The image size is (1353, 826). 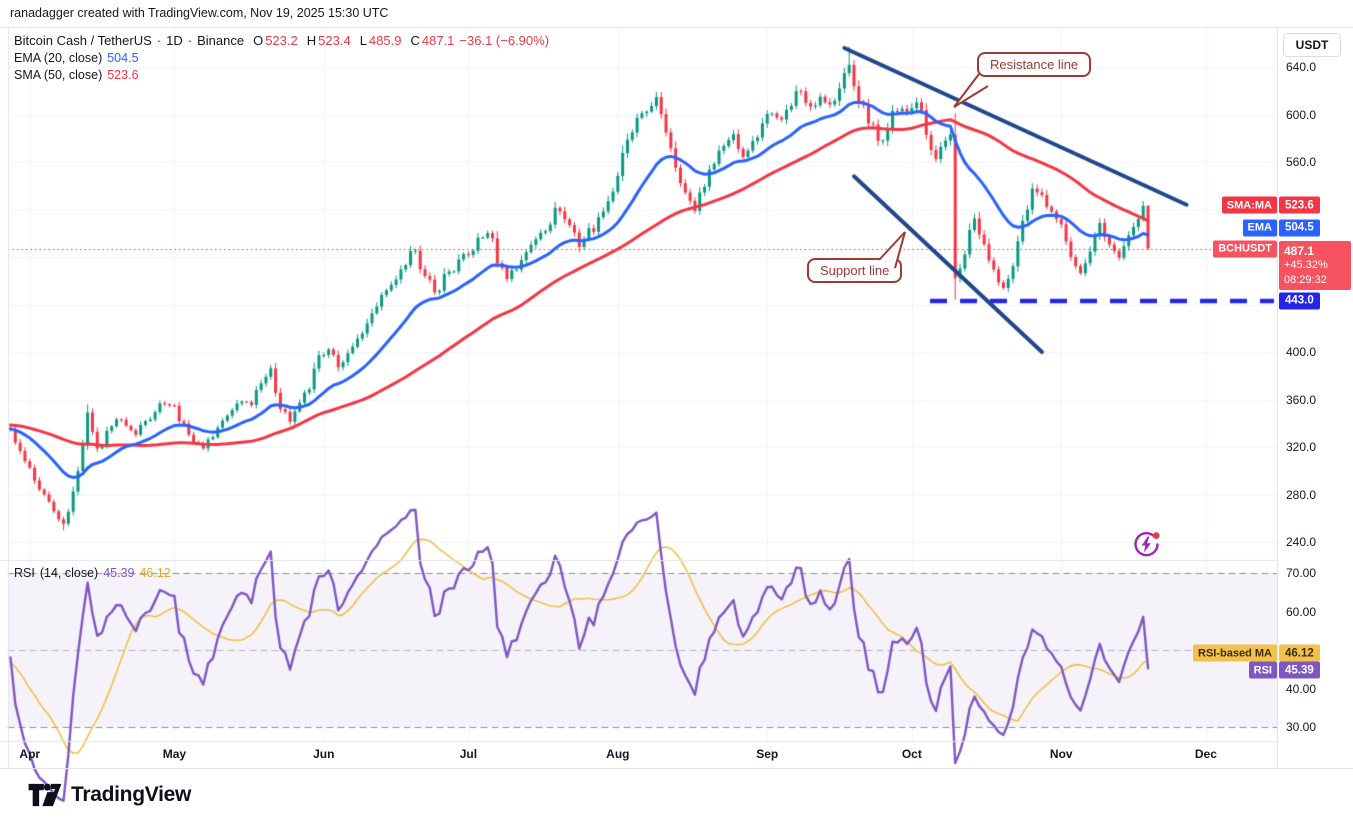 I want to click on symbol-title: Bitcoin Cash / TetherUS, so click(x=83, y=41).